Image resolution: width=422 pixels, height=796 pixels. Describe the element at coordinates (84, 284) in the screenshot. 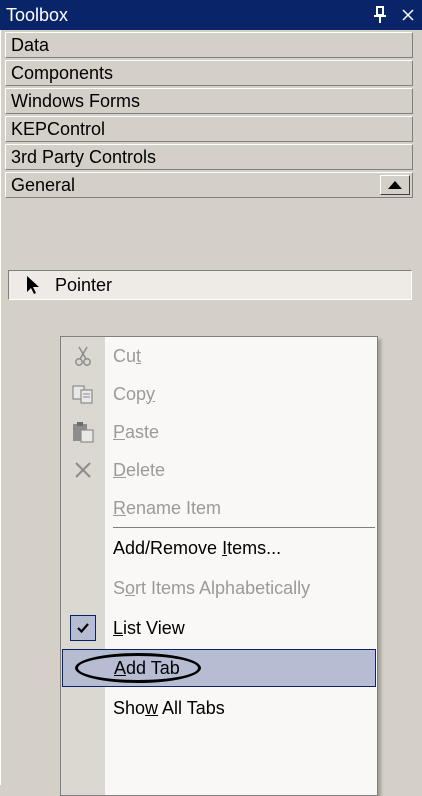

I see `toolbox-item-label: Pointer` at that location.